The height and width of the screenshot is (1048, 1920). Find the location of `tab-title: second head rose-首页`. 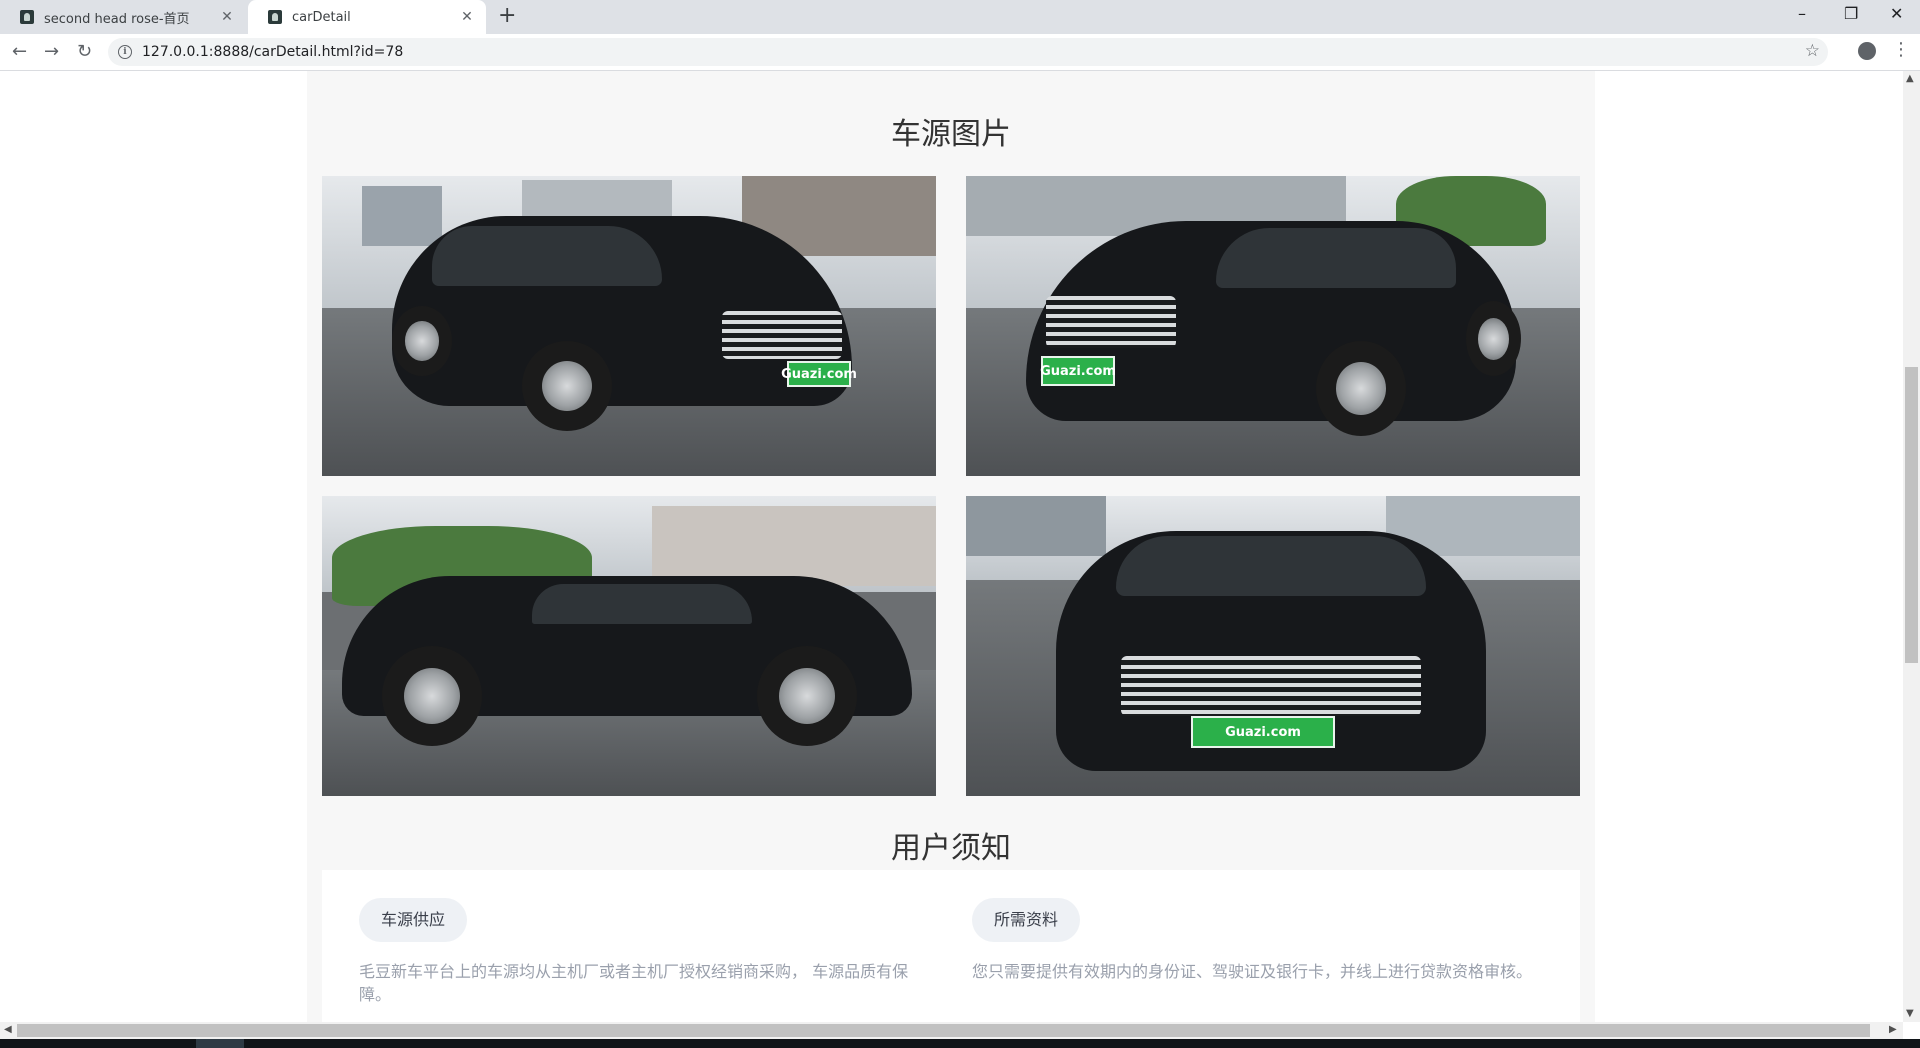

tab-title: second head rose-首页 is located at coordinates (117, 19).